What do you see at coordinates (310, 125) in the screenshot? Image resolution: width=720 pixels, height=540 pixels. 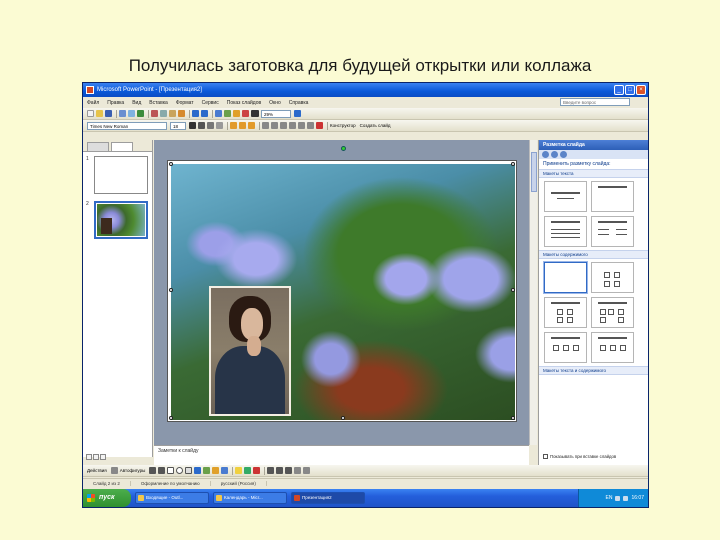 I see `increase-indent-icon` at bounding box center [310, 125].